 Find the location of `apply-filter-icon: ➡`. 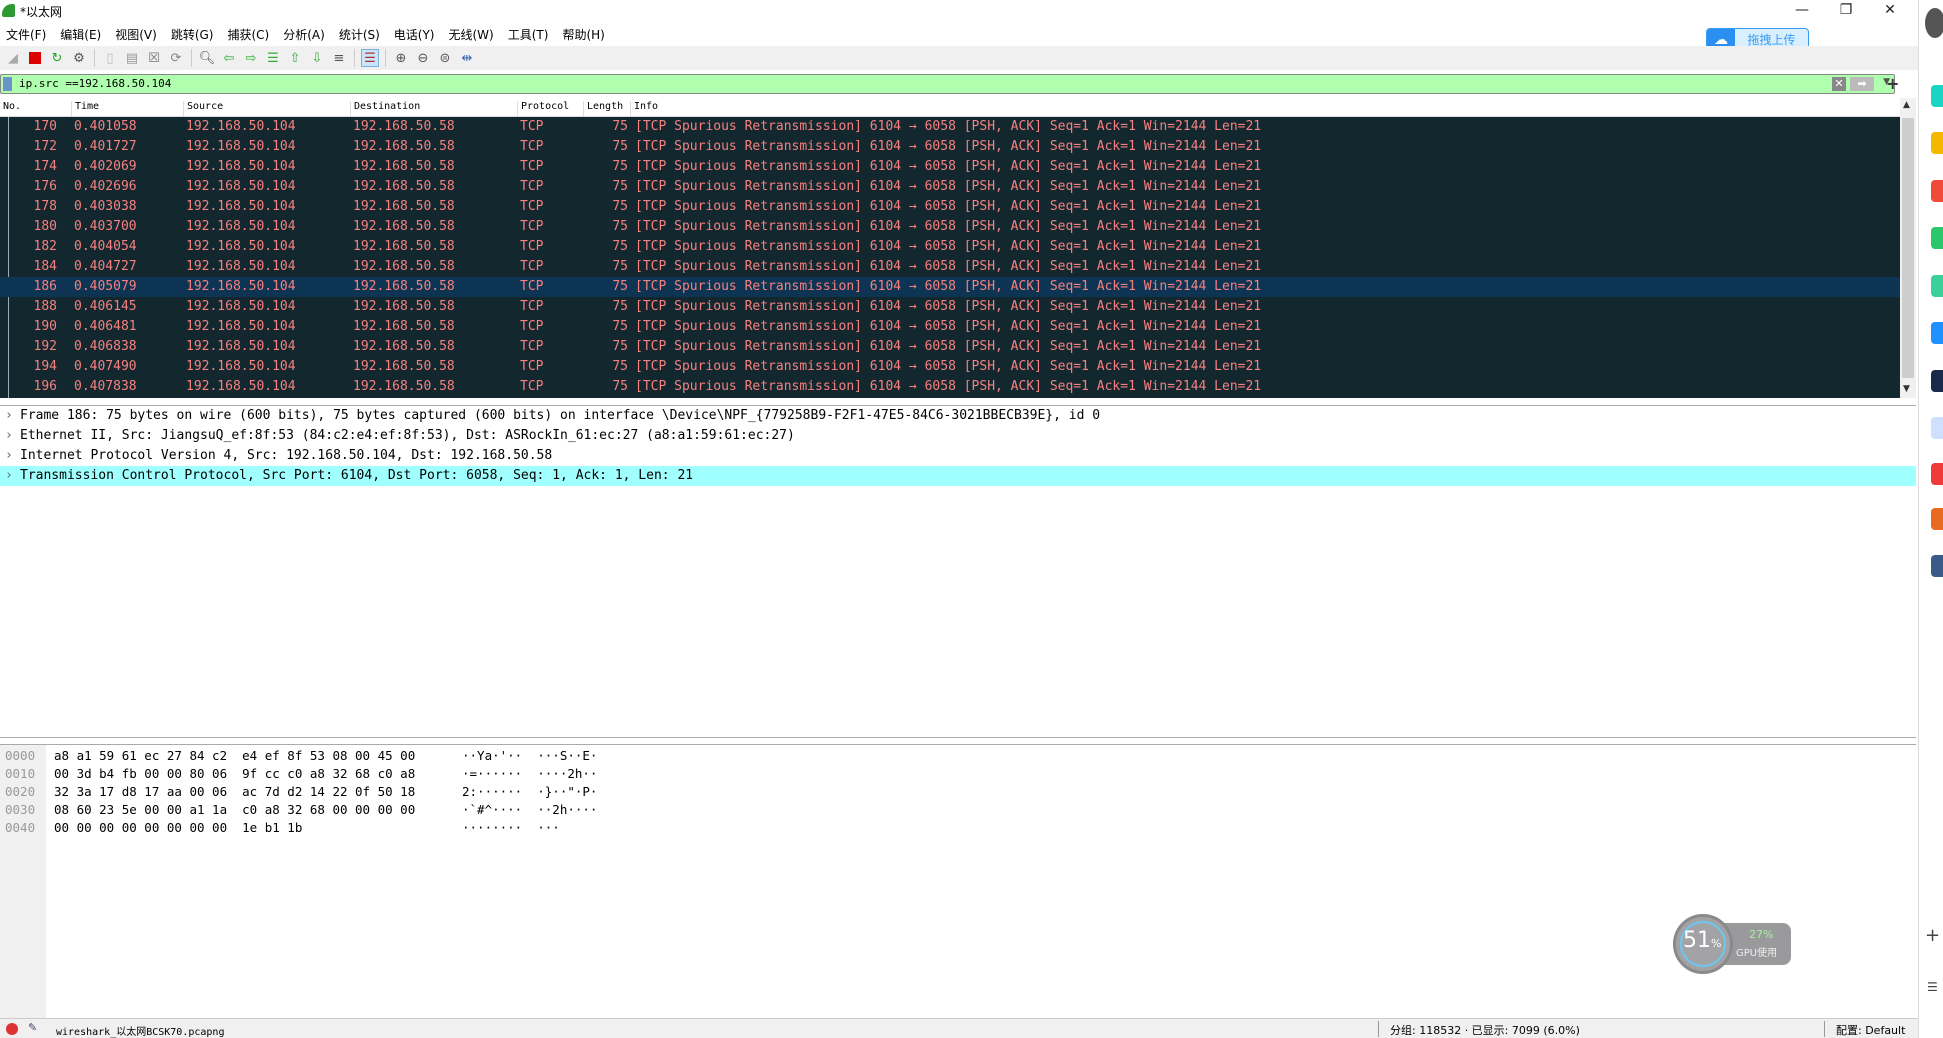

apply-filter-icon: ➡ is located at coordinates (1862, 84).